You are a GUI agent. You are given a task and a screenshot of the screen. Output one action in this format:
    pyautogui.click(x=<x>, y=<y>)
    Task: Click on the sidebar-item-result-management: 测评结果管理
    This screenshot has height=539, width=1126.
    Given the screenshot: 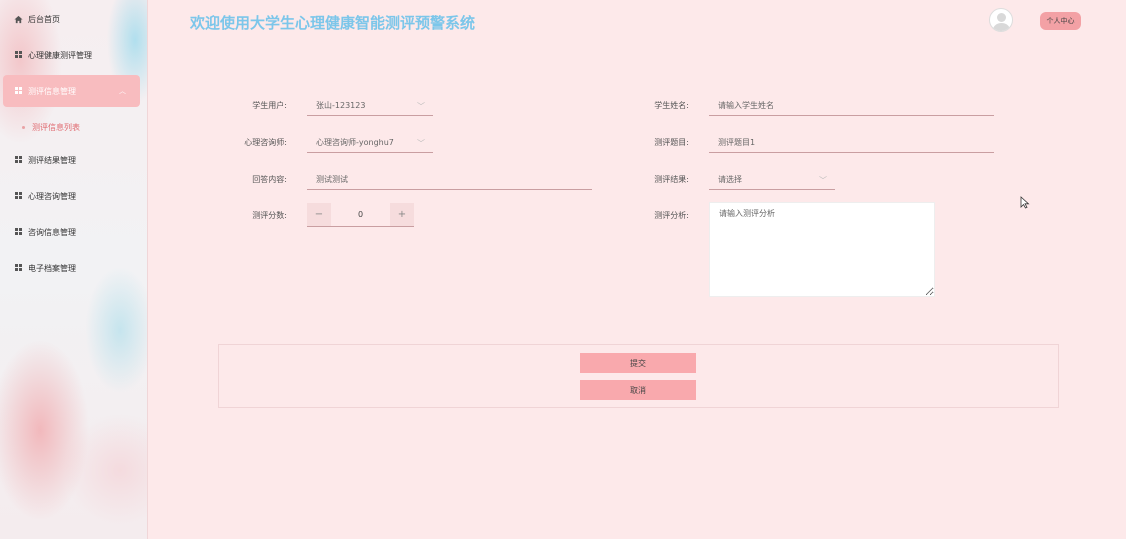 What is the action you would take?
    pyautogui.click(x=74, y=160)
    